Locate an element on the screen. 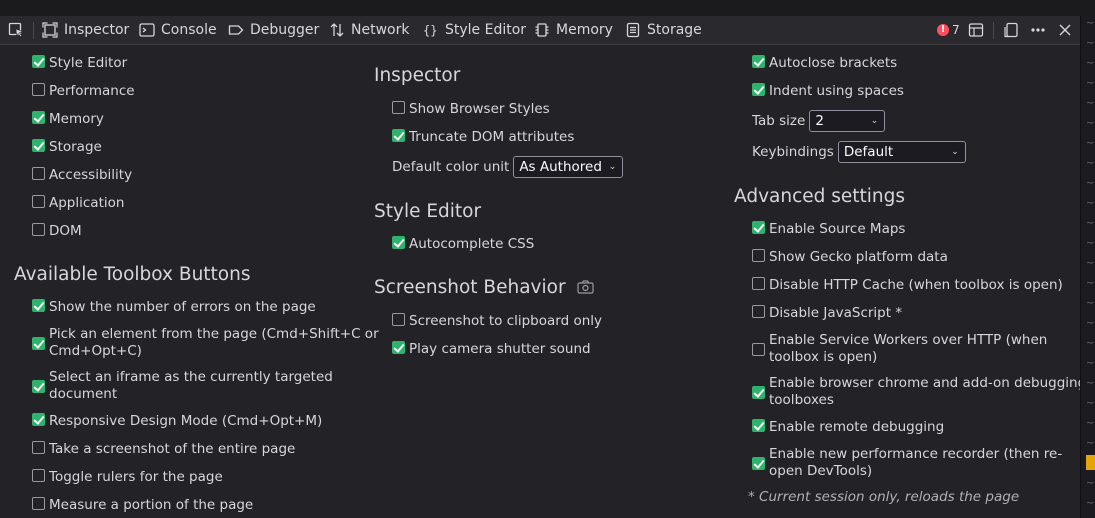 The height and width of the screenshot is (518, 1095). tab-inspector: Inspector is located at coordinates (85, 30).